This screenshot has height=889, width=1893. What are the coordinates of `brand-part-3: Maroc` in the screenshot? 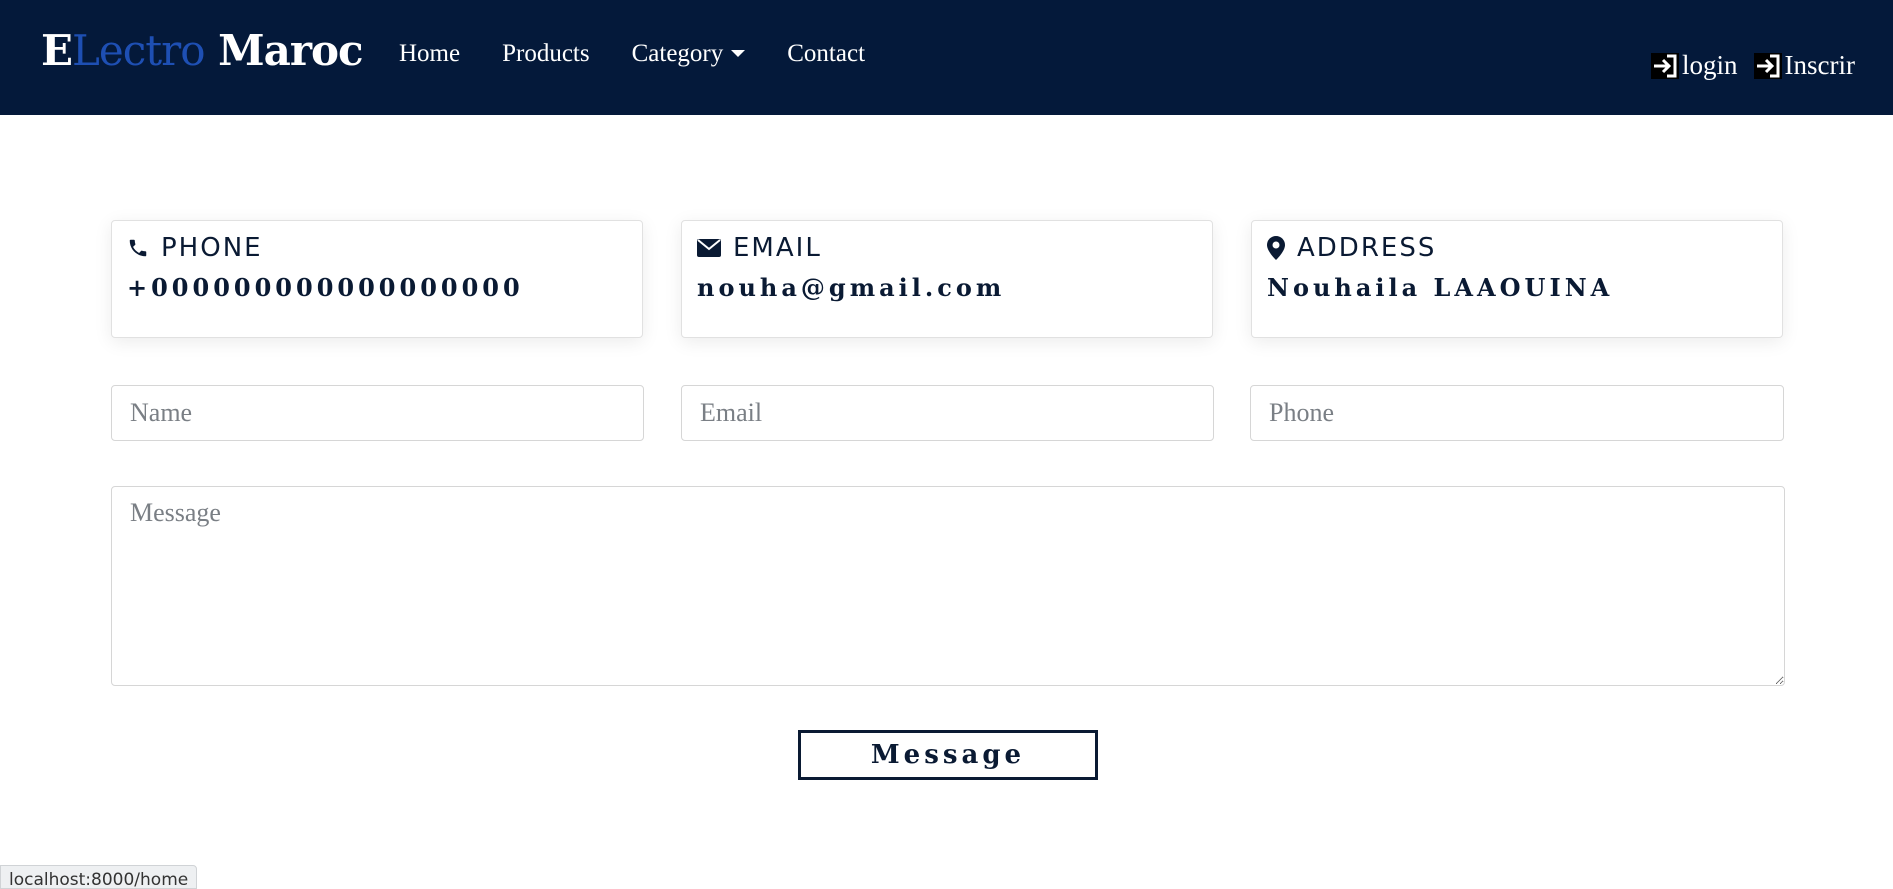 It's located at (283, 50).